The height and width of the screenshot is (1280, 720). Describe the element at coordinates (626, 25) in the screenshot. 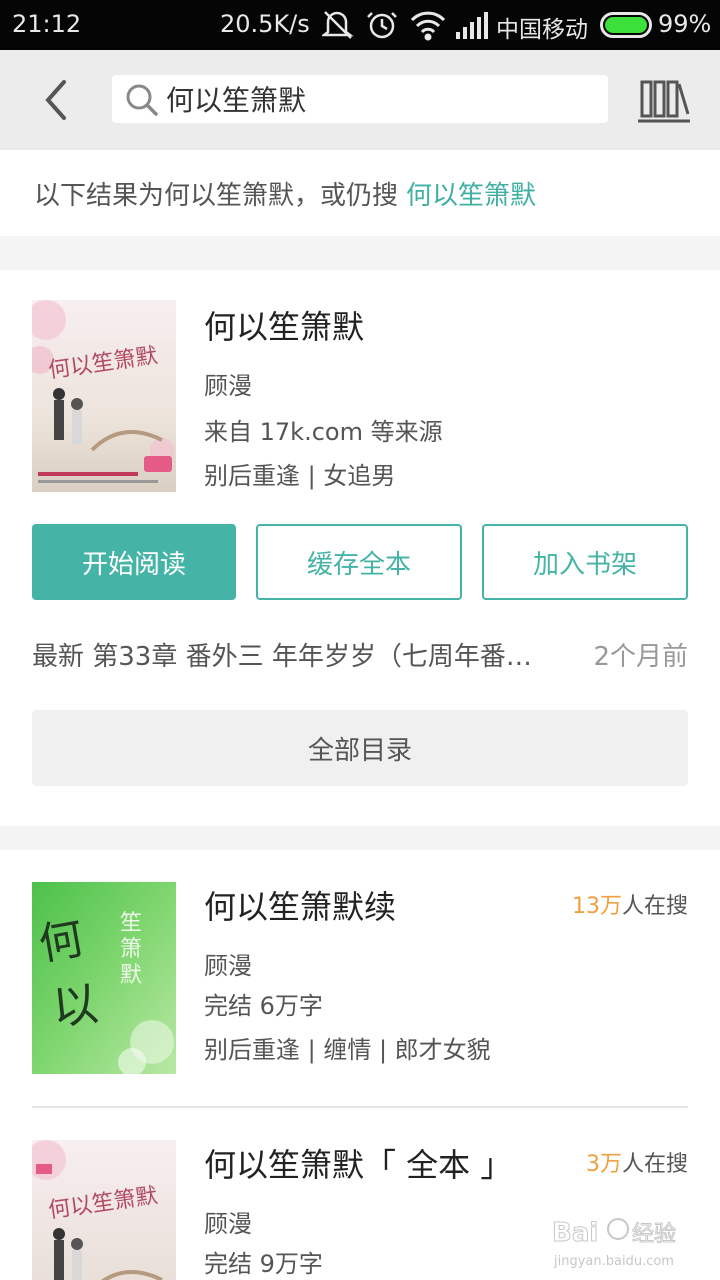

I see `battery-icon` at that location.